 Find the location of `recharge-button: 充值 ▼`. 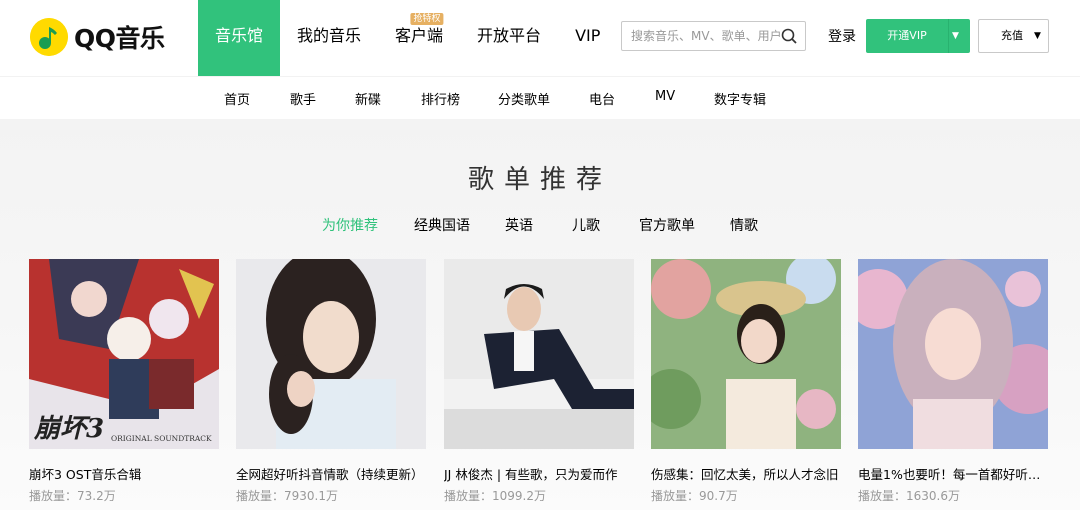

recharge-button: 充值 ▼ is located at coordinates (1013, 36).